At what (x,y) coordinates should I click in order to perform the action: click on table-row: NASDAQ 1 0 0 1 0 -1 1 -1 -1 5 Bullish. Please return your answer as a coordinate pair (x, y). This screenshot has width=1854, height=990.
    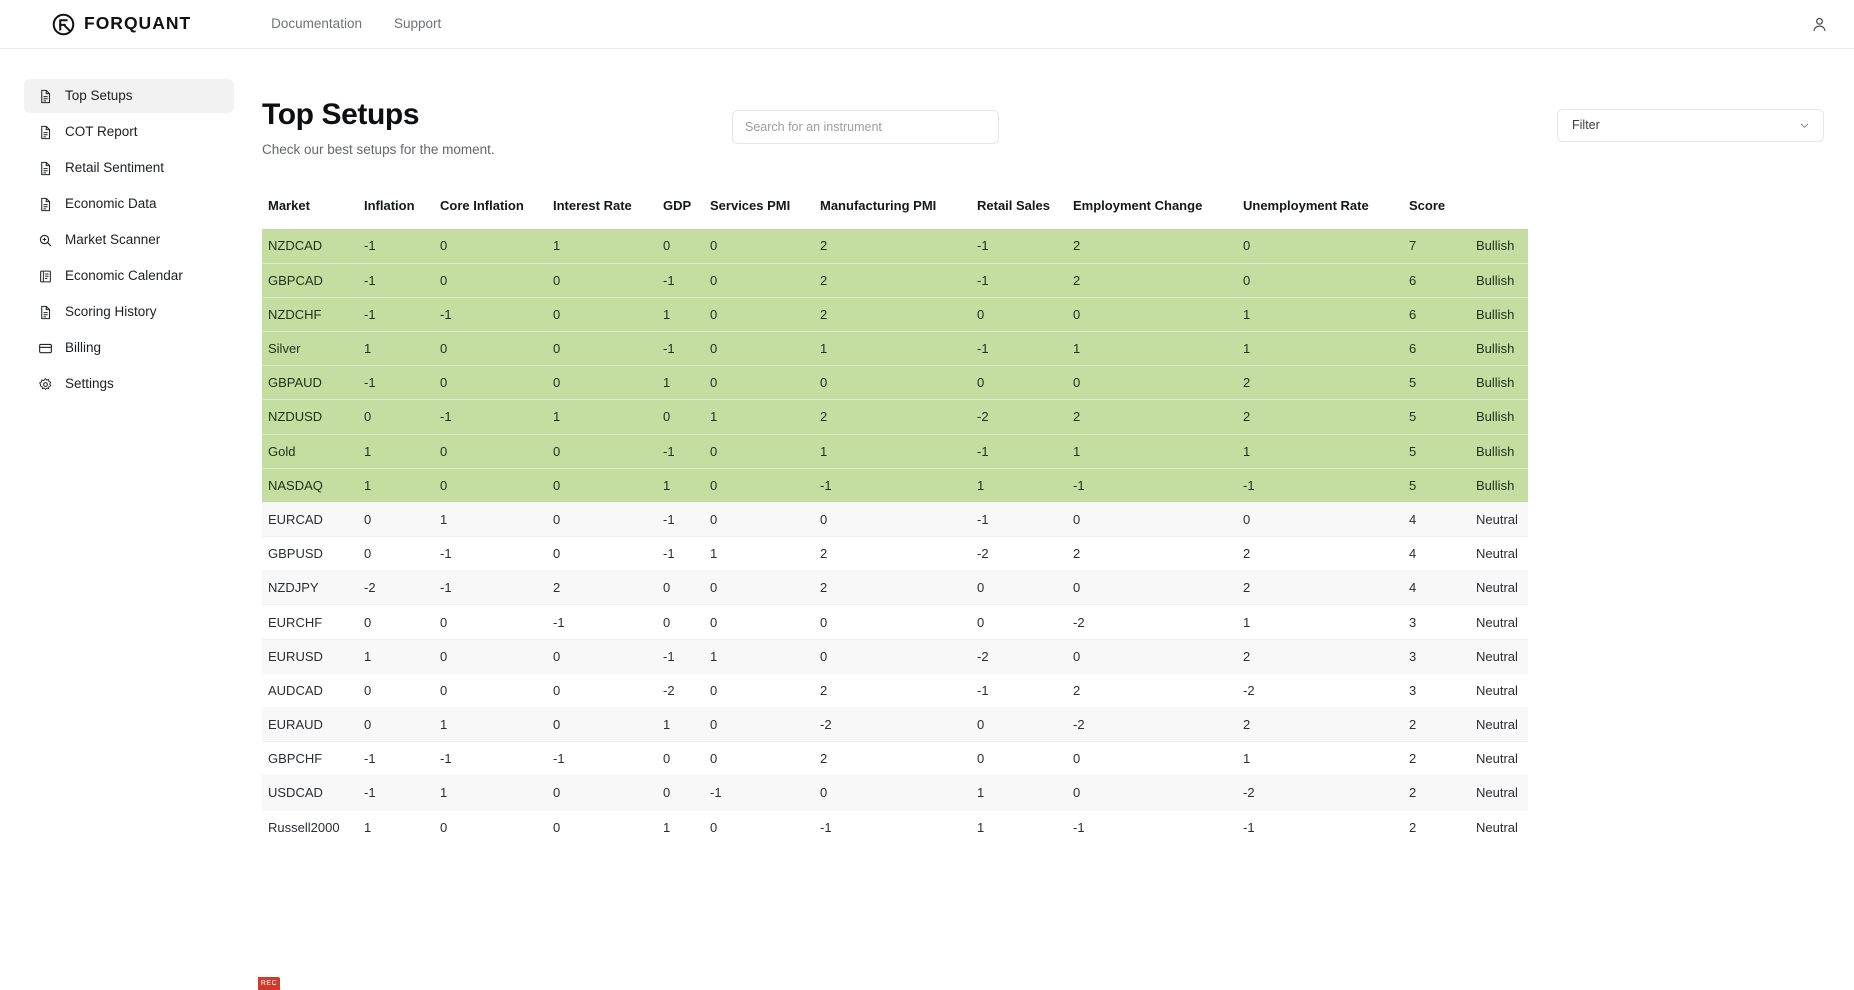
    Looking at the image, I should click on (895, 485).